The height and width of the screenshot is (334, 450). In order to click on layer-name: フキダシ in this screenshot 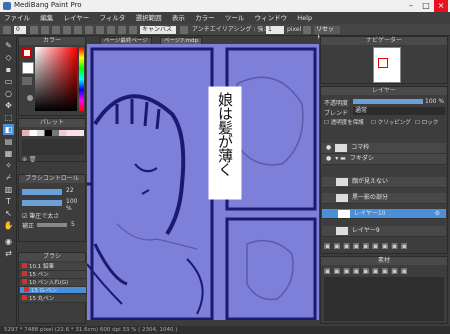, I will do `click(361, 158)`.